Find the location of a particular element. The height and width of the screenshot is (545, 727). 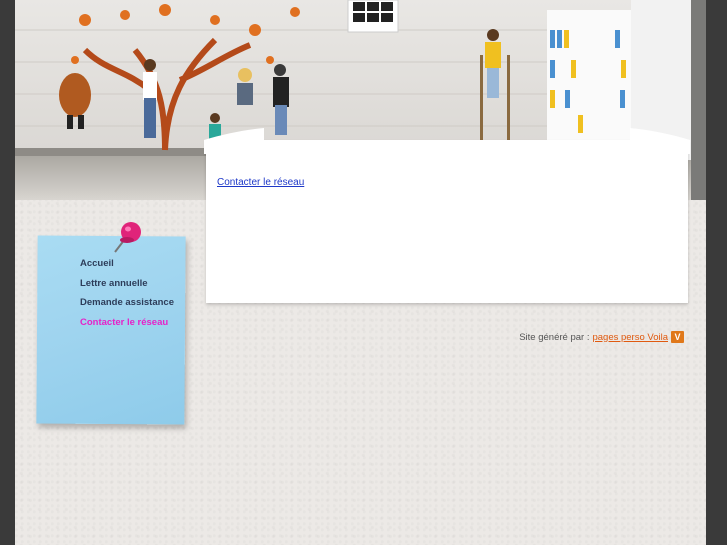

footer-credit: Site généré par : pages perso Voila V is located at coordinates (601, 337).